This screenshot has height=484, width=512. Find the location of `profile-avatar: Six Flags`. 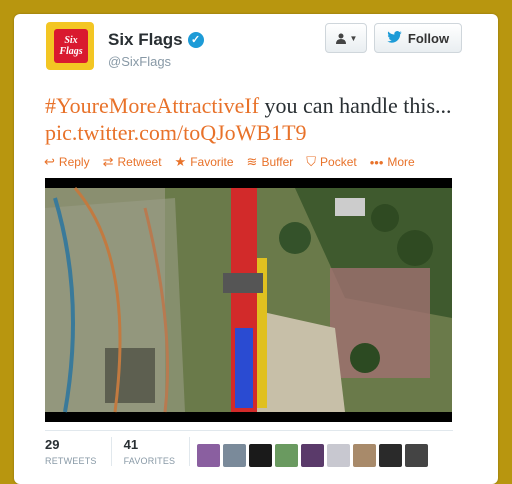

profile-avatar: Six Flags is located at coordinates (70, 46).